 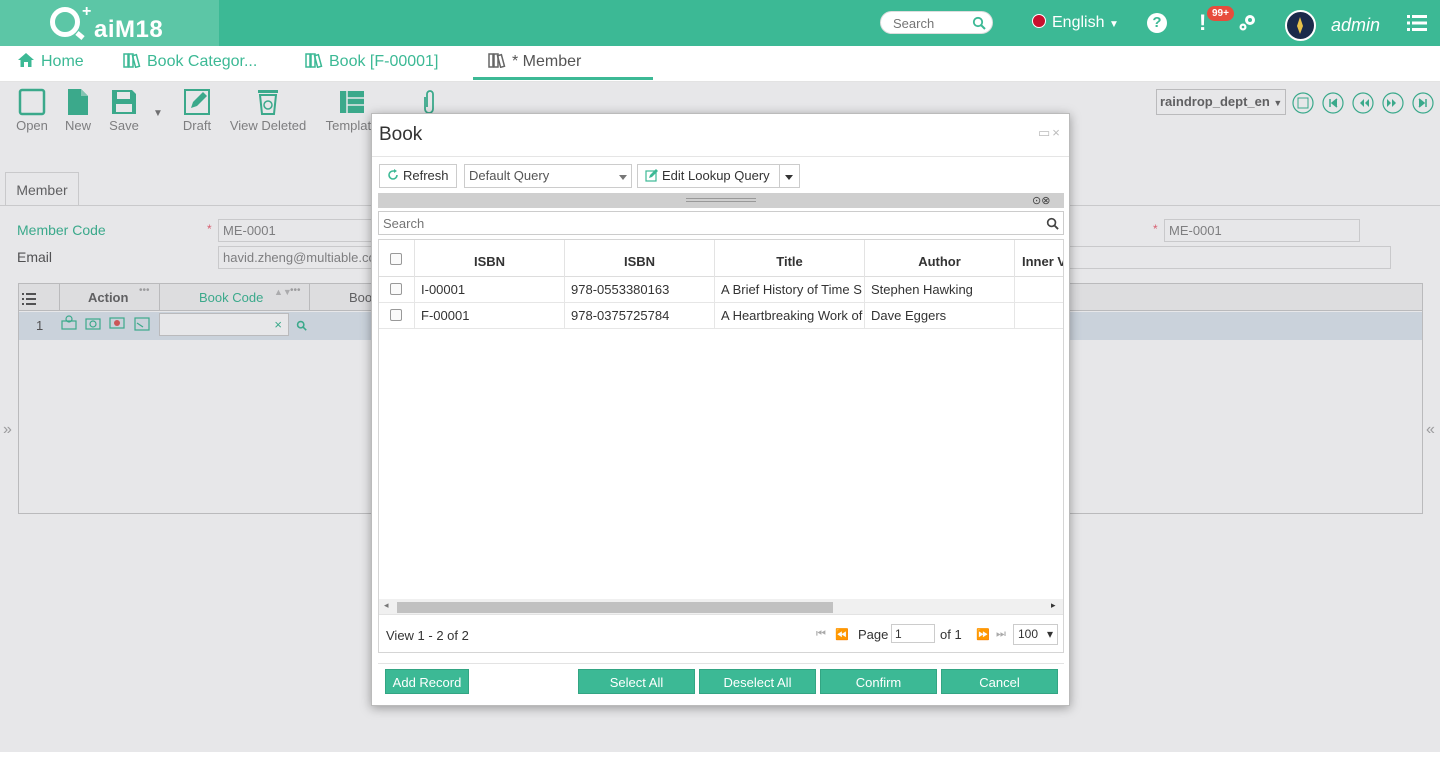 I want to click on confirm-button: Confirm, so click(x=878, y=681).